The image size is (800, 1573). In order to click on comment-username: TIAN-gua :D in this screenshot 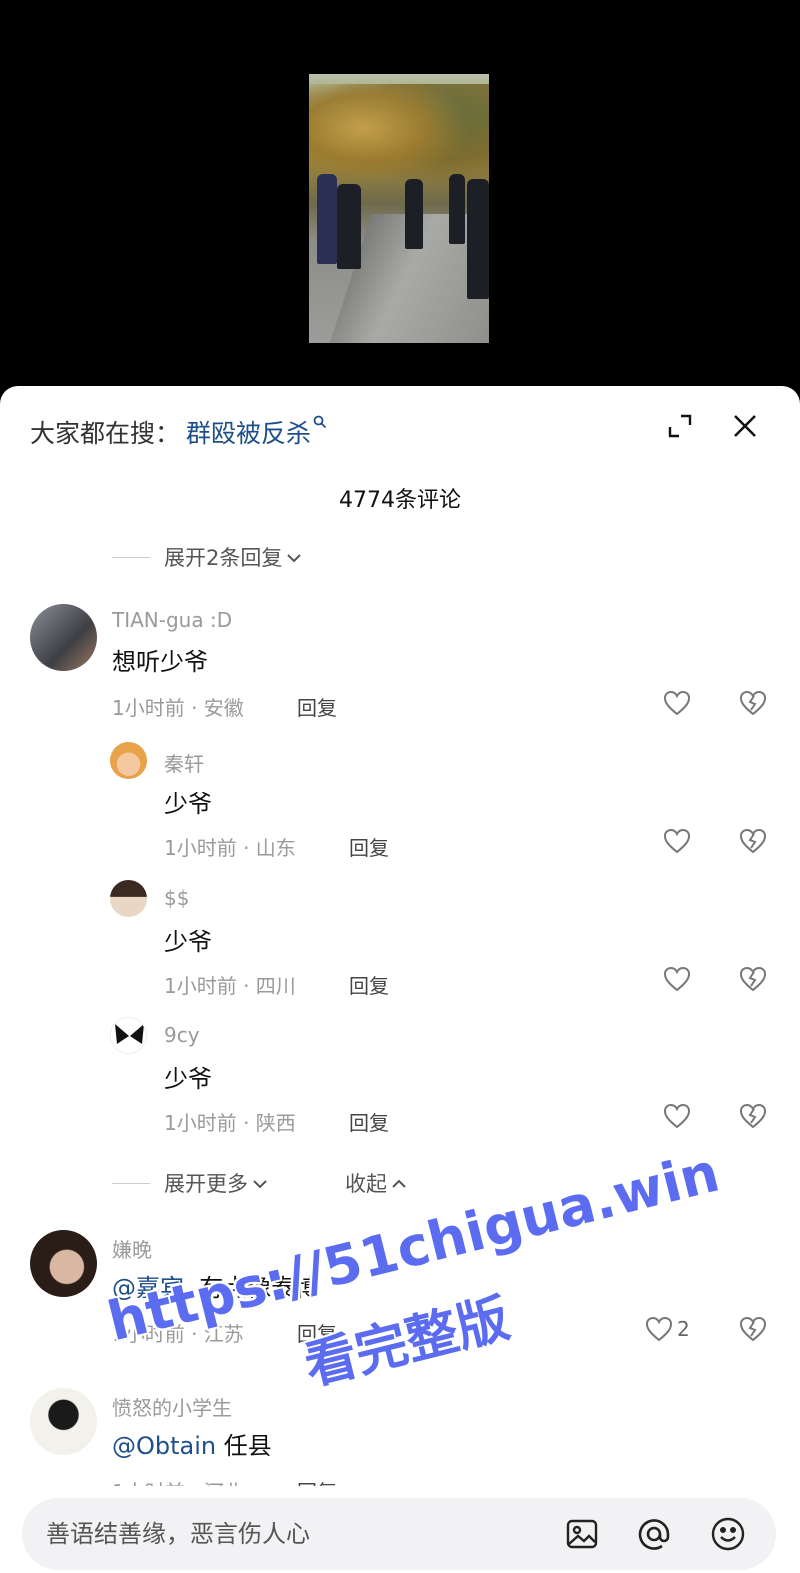, I will do `click(172, 620)`.